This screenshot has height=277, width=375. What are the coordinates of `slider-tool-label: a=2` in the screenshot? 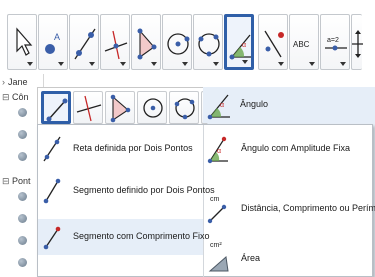 It's located at (333, 40).